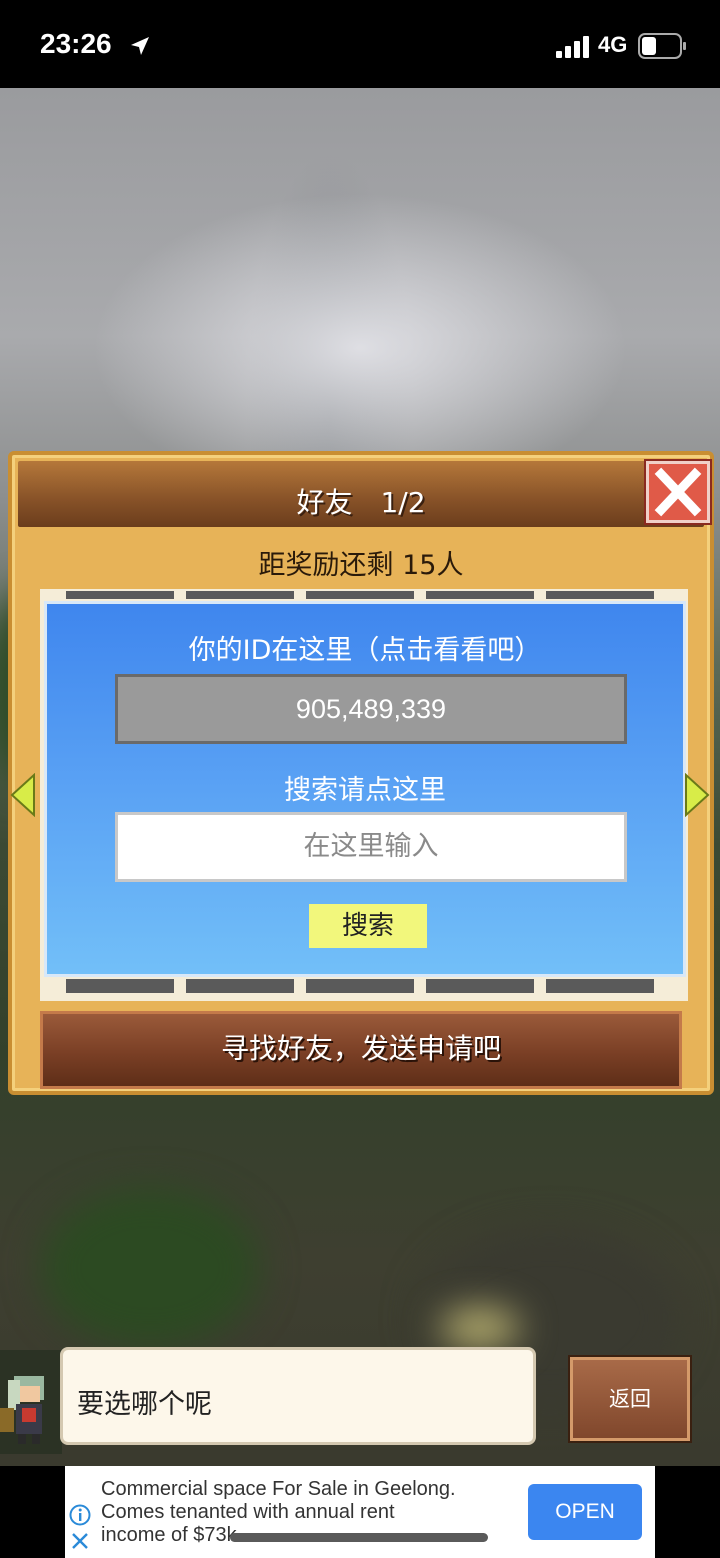 The image size is (720, 1558). What do you see at coordinates (298, 1396) in the screenshot?
I see `speech-bubble: 要选哪个呢` at bounding box center [298, 1396].